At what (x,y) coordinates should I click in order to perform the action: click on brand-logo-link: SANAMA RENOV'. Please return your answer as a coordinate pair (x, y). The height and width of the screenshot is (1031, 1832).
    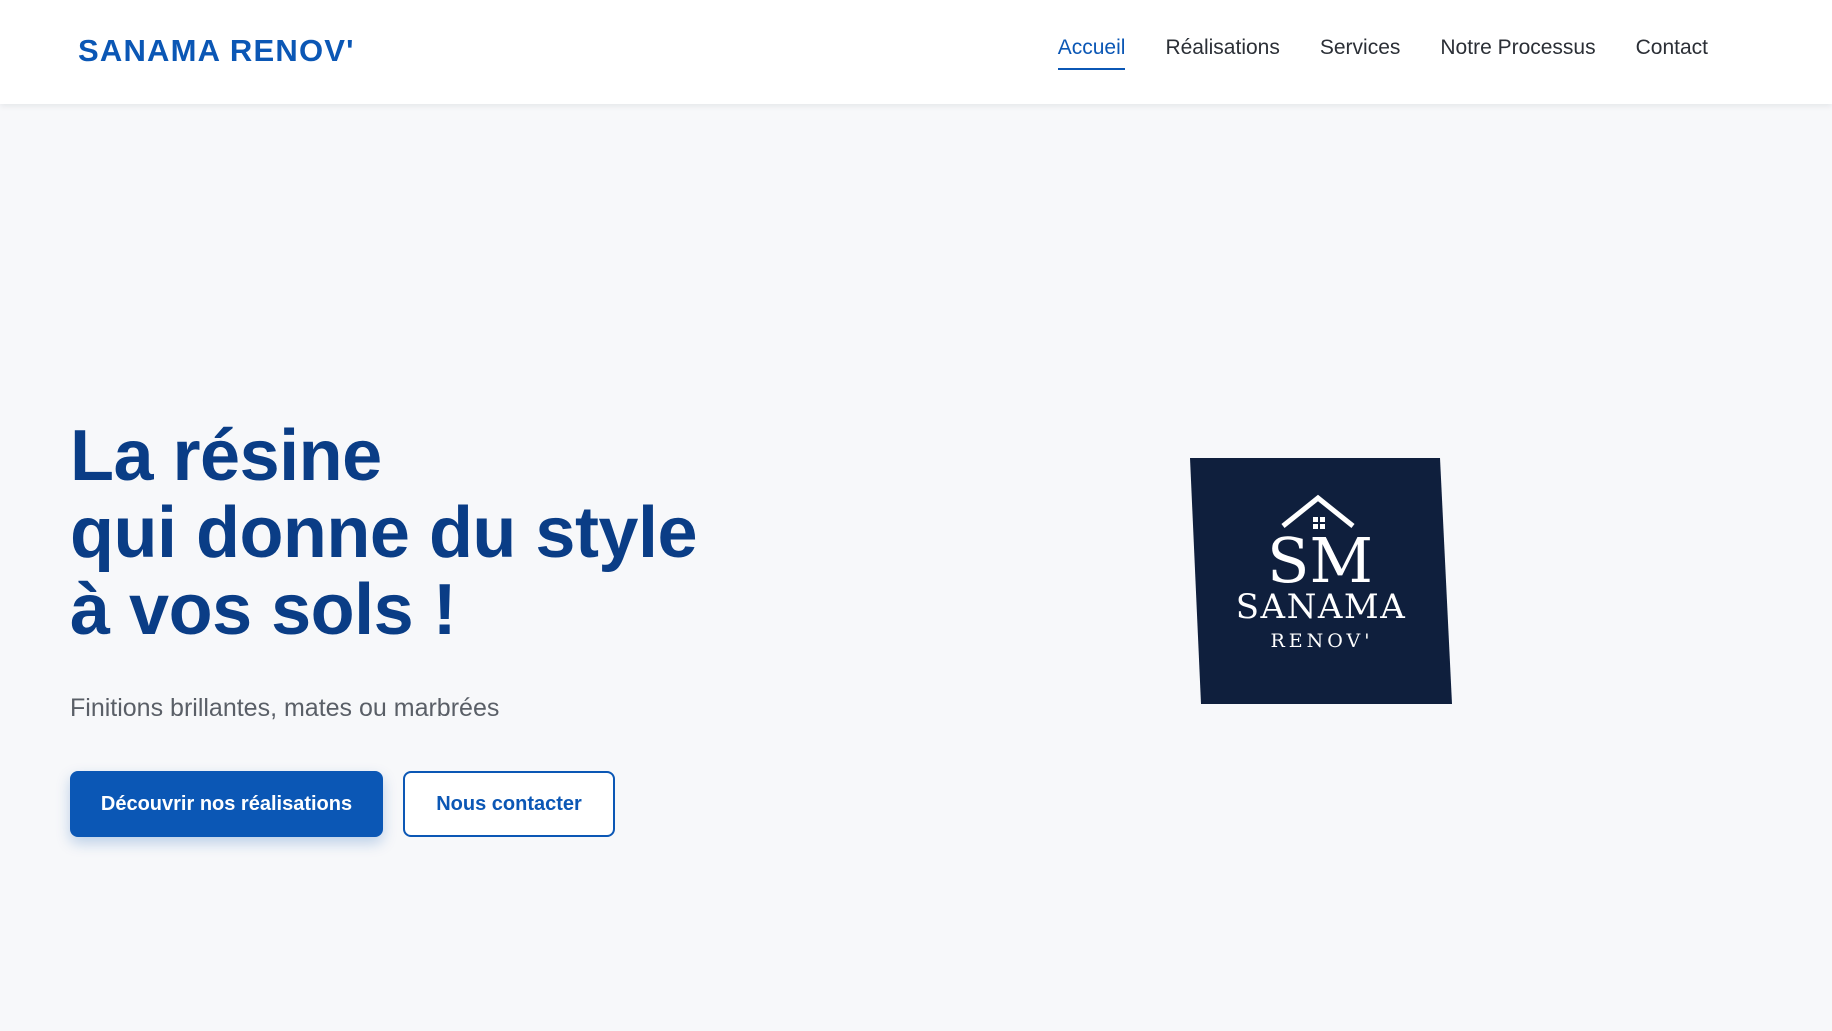
    Looking at the image, I should click on (216, 51).